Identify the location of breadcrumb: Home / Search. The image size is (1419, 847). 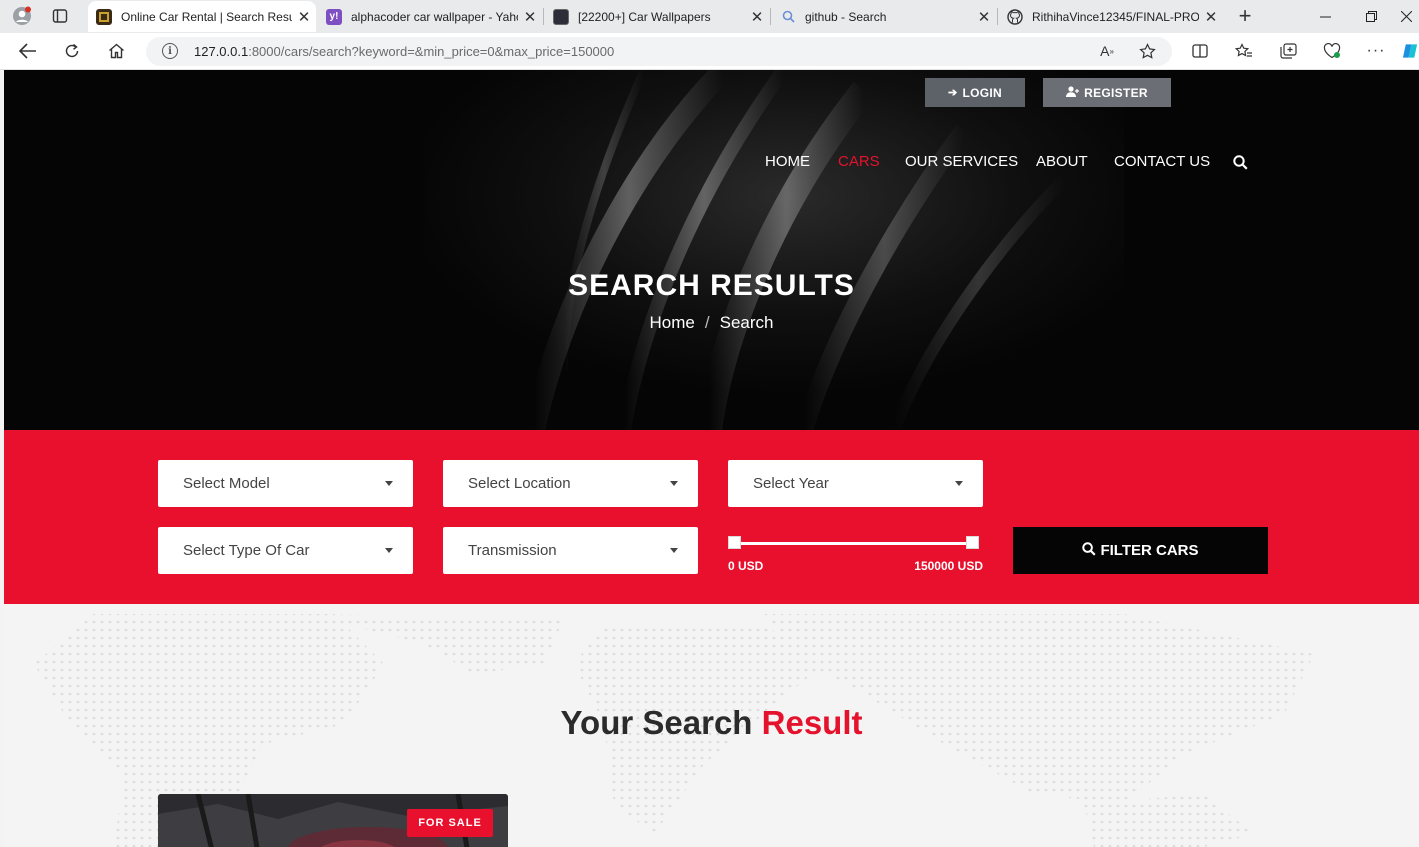
(711, 323).